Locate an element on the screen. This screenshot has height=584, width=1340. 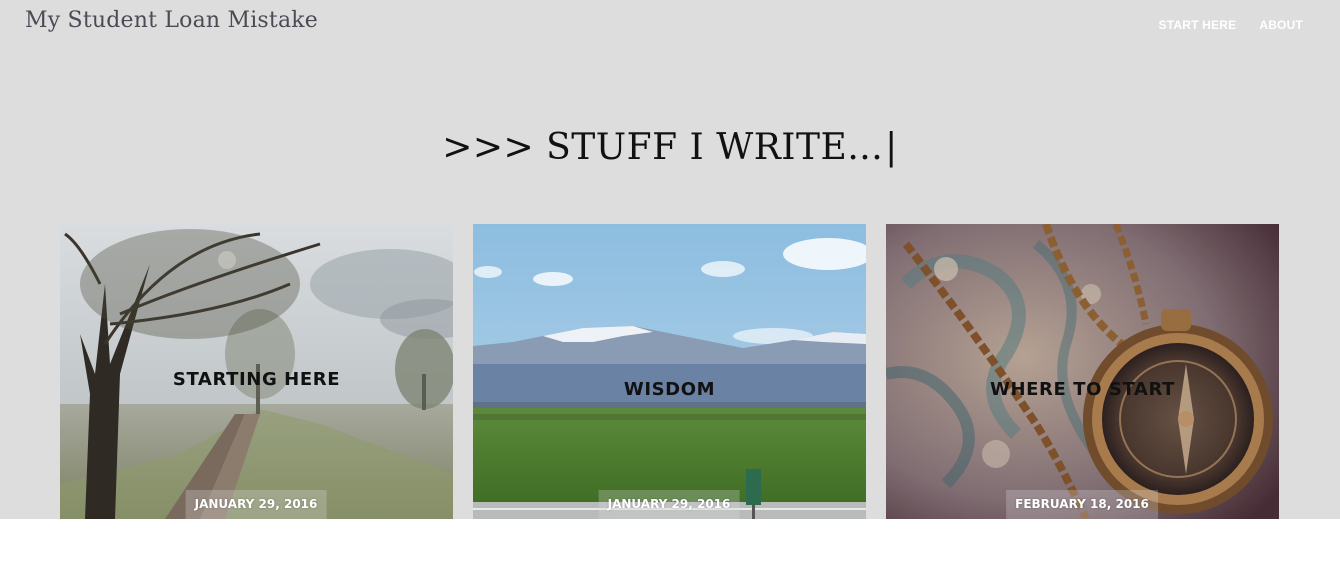
main-nav: START HERE ABOUT is located at coordinates (1231, 25).